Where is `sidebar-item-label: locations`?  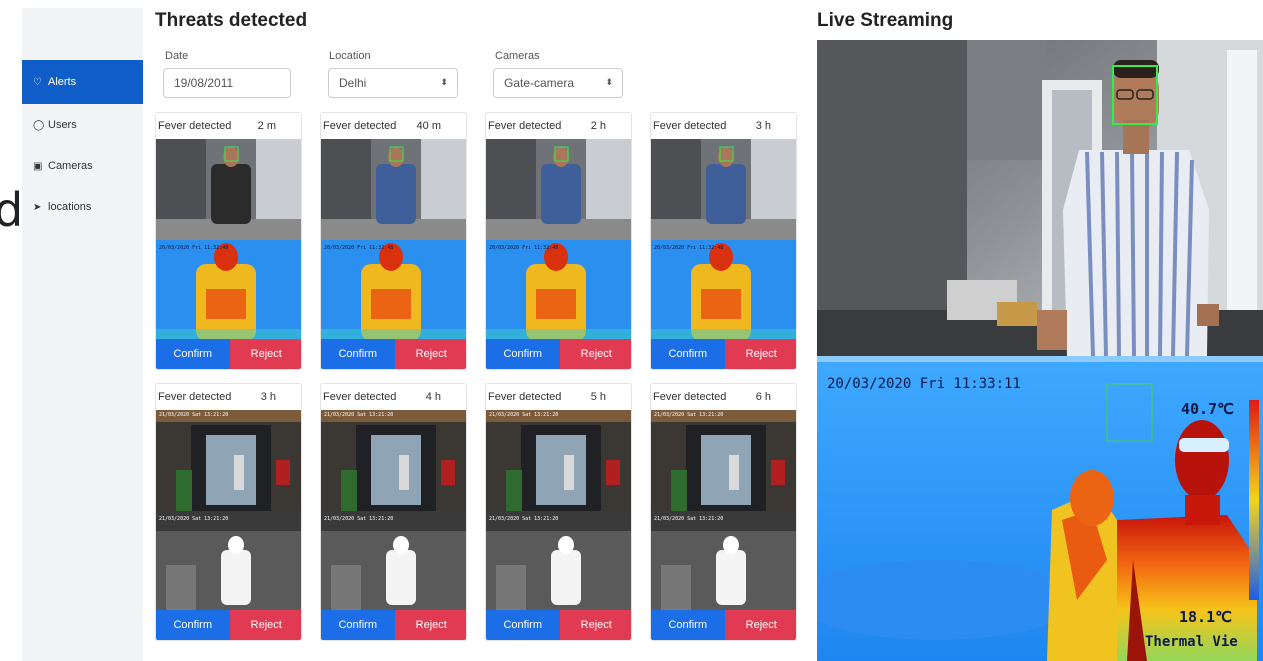
sidebar-item-label: locations is located at coordinates (70, 207).